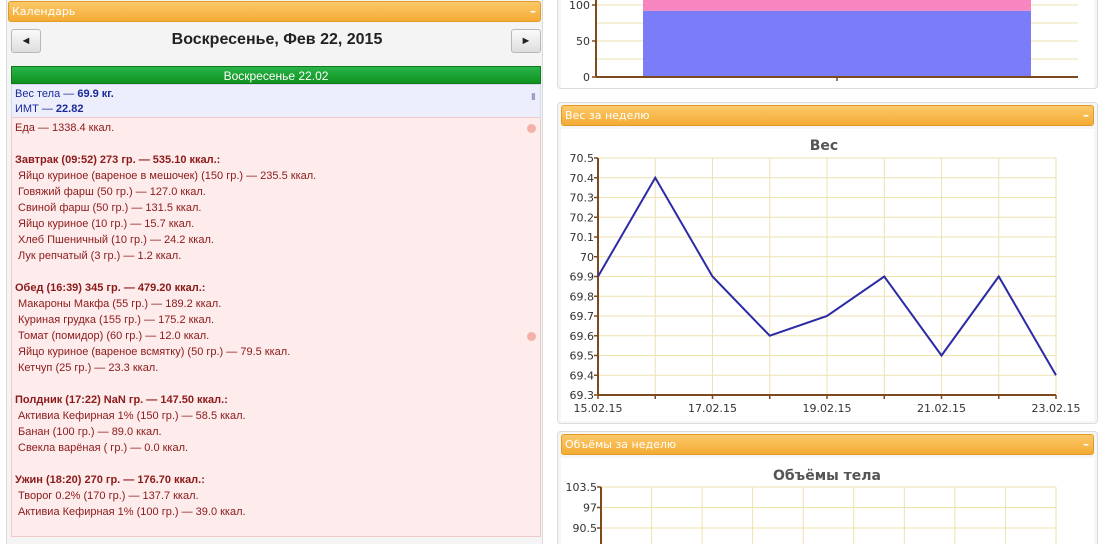 This screenshot has height=544, width=1100. I want to click on prev-day-button: ◄, so click(26, 41).